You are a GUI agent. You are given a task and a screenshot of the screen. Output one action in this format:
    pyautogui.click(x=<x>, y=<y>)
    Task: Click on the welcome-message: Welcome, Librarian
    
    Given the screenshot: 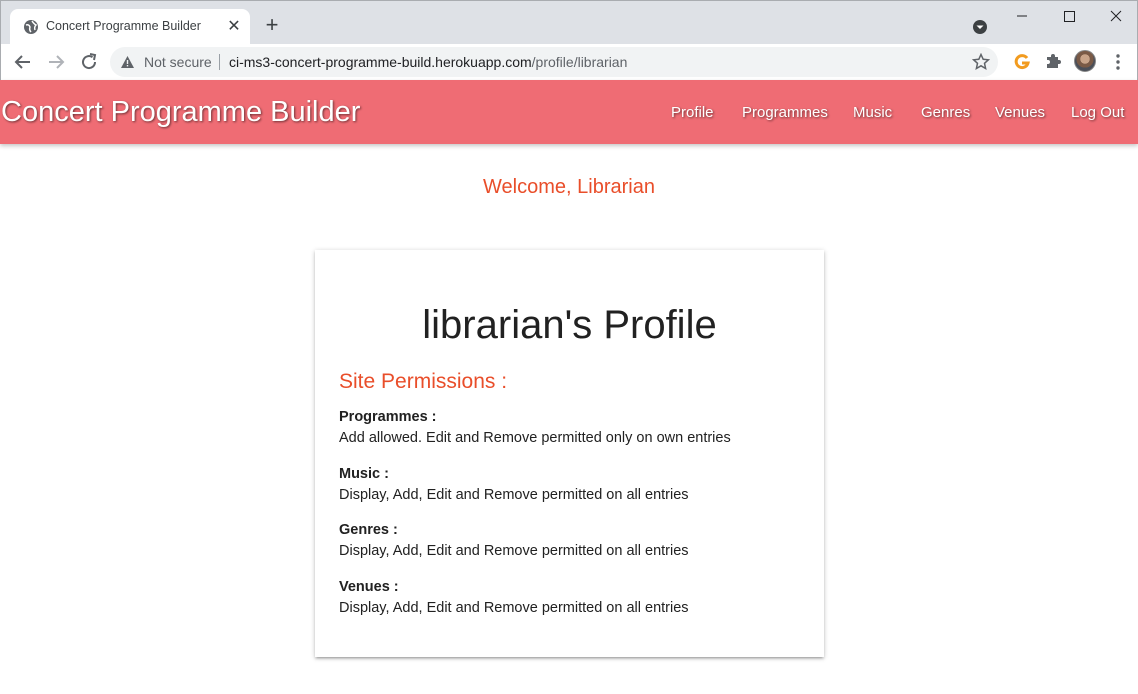 What is the action you would take?
    pyautogui.click(x=569, y=187)
    